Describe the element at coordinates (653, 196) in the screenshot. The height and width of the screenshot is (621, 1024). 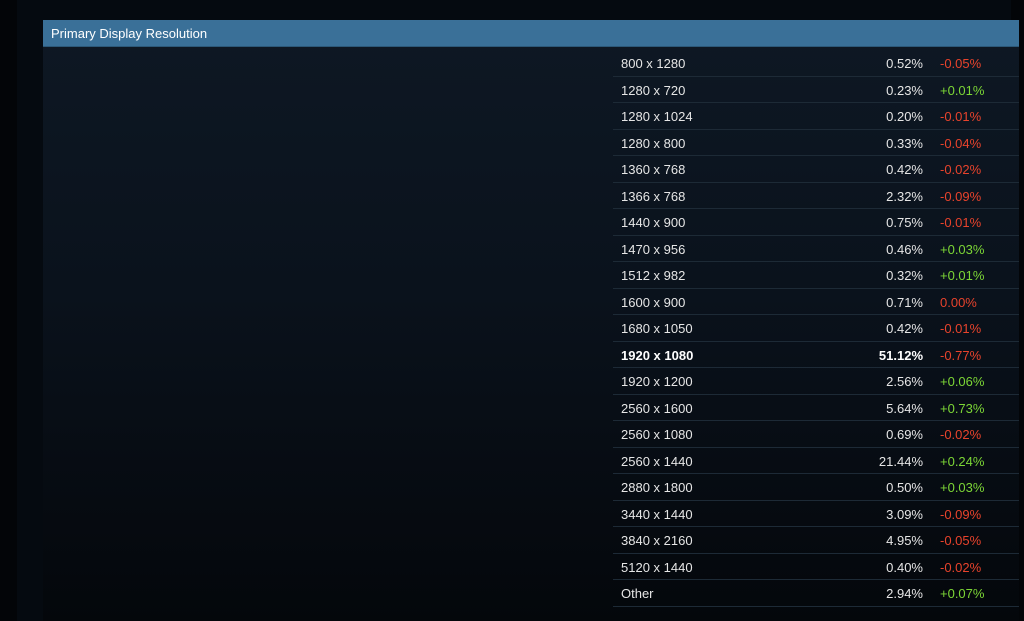
I see `resolution-label: 1366 x 768` at that location.